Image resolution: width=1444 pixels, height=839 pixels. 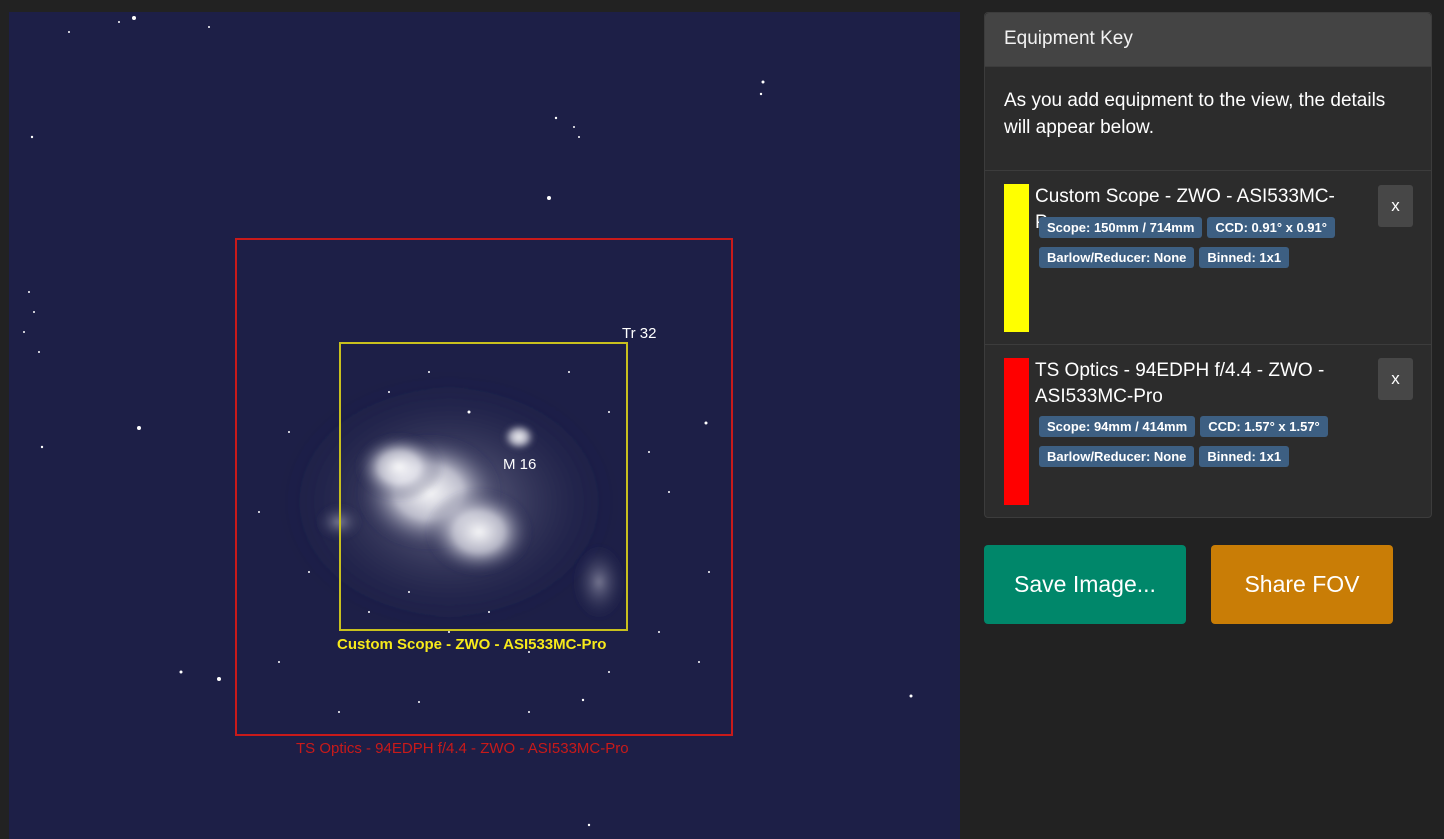 What do you see at coordinates (1121, 227) in the screenshot?
I see `scope-badge: Scope: 150mm / 714mm` at bounding box center [1121, 227].